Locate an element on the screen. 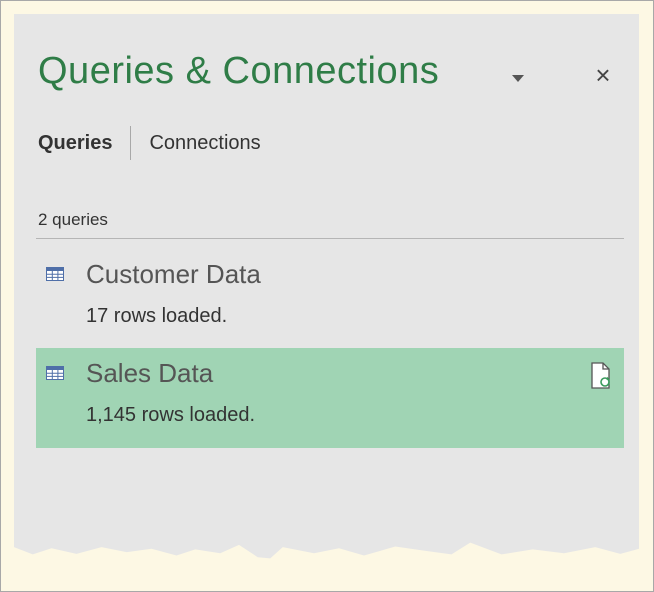 The width and height of the screenshot is (654, 592). tab-connections: Connections is located at coordinates (204, 143).